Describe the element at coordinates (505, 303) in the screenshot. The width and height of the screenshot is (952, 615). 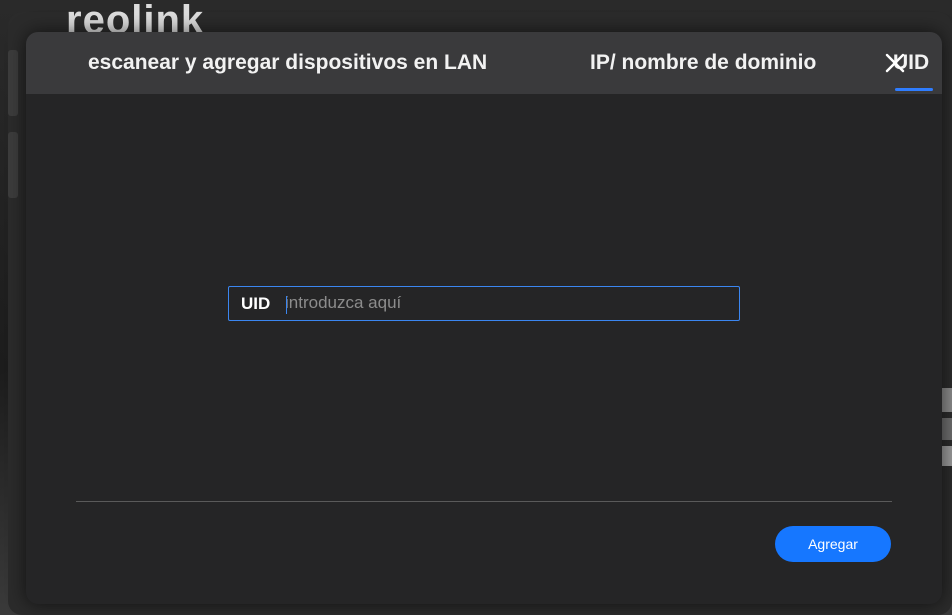
I see `uid-input` at that location.